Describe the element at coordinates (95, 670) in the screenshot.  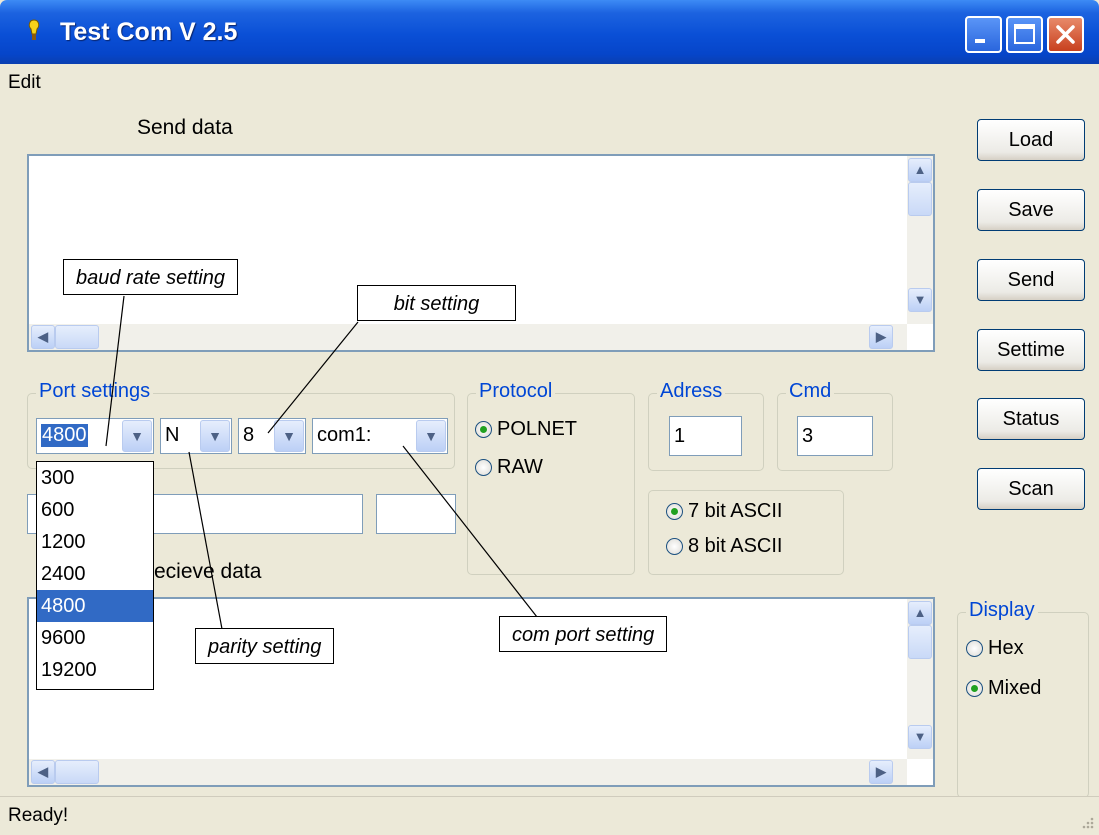
I see `baud-option-19200: 19200` at that location.